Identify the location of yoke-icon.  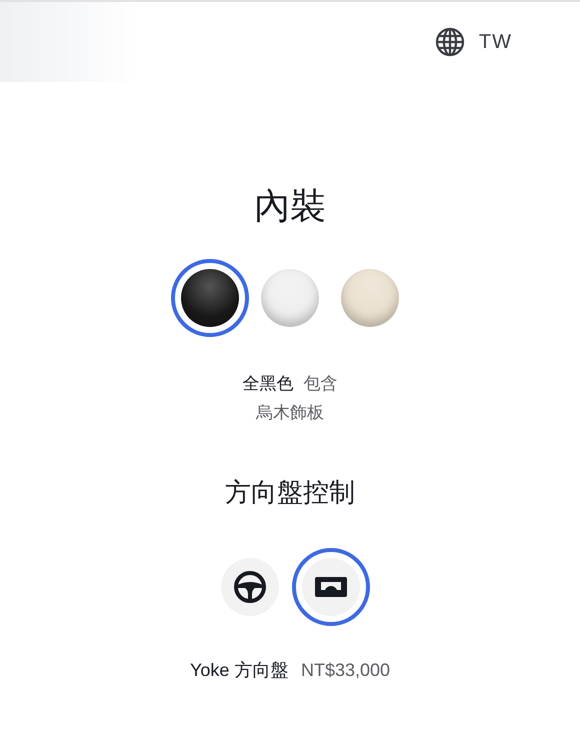
(331, 587).